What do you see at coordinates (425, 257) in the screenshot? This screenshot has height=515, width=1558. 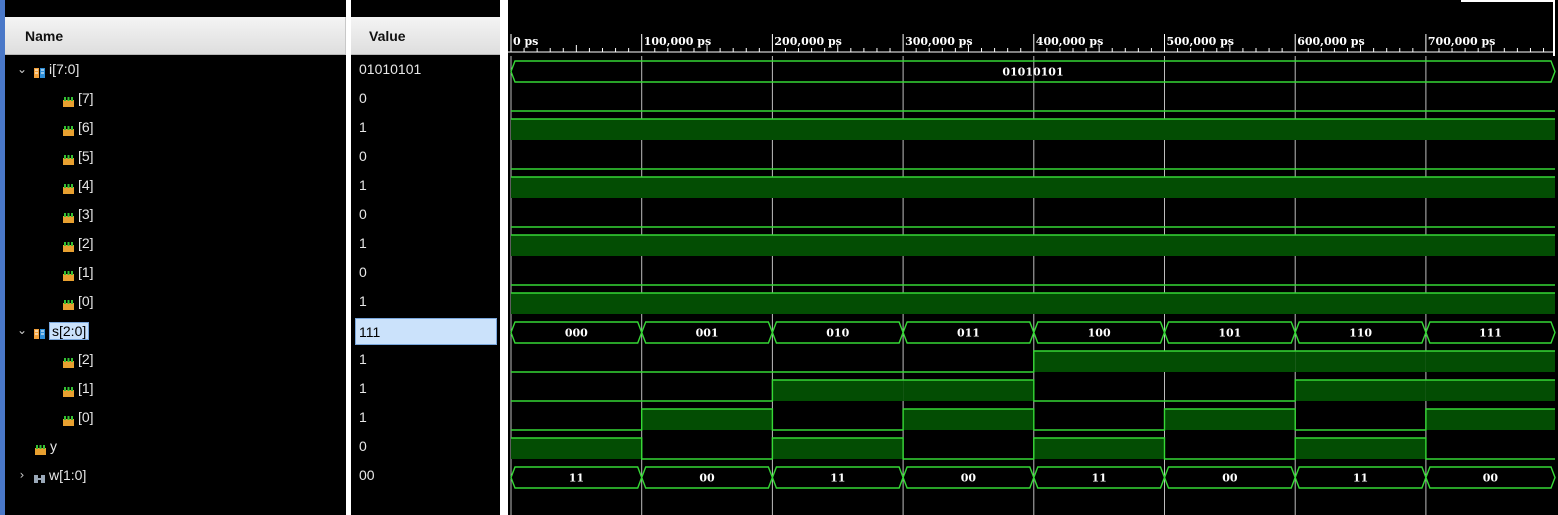 I see `value-panel` at bounding box center [425, 257].